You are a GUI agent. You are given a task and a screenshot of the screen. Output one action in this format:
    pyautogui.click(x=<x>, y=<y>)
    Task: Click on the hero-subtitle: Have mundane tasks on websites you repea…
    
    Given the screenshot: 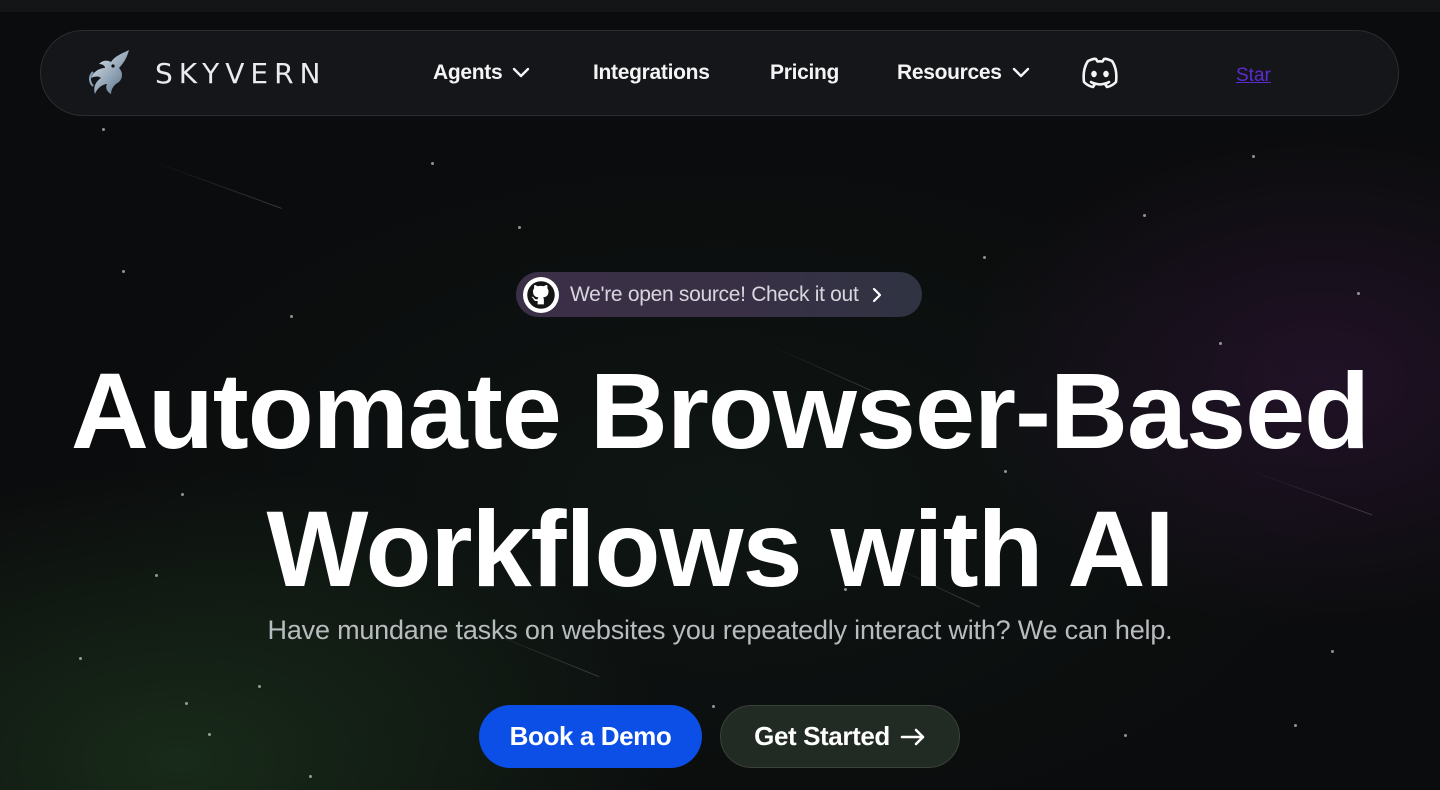 What is the action you would take?
    pyautogui.click(x=720, y=630)
    